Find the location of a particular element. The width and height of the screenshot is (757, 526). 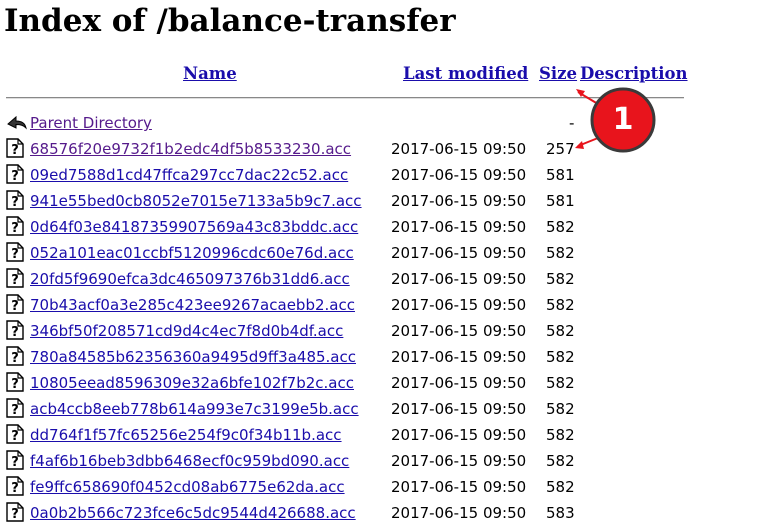

annotation-arrows is located at coordinates (587, 119).